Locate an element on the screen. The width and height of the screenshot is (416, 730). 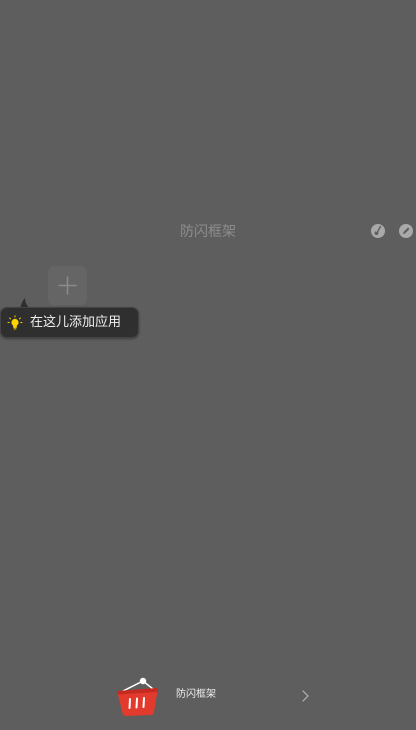
add-app-button is located at coordinates (67, 285).